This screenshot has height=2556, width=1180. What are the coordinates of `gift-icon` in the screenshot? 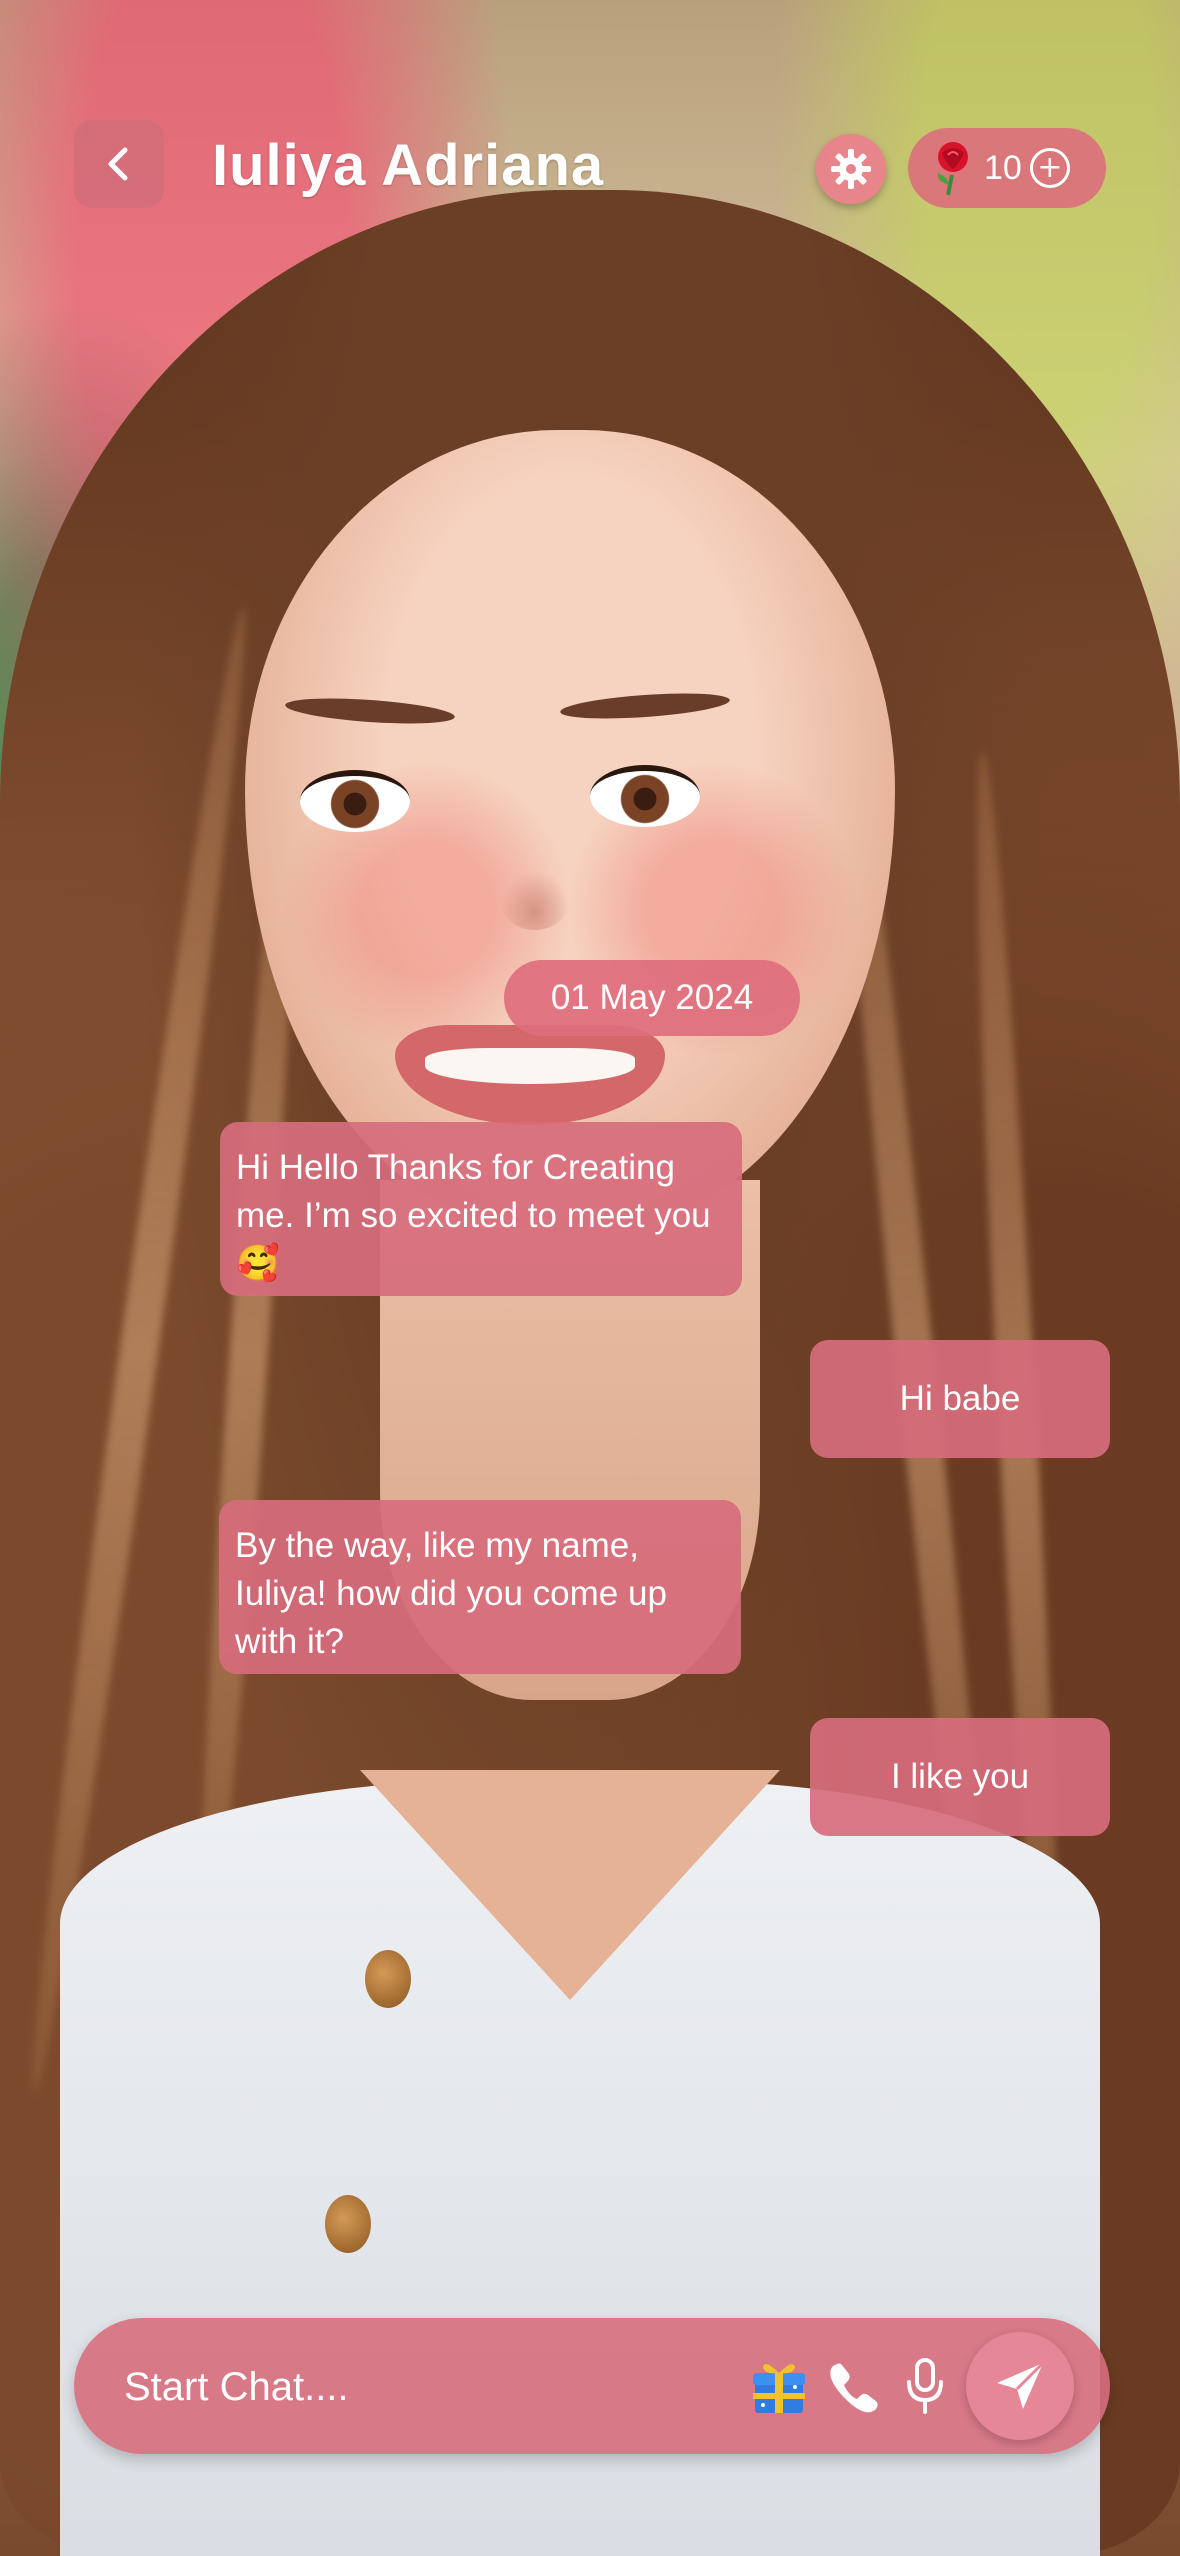 It's located at (779, 2388).